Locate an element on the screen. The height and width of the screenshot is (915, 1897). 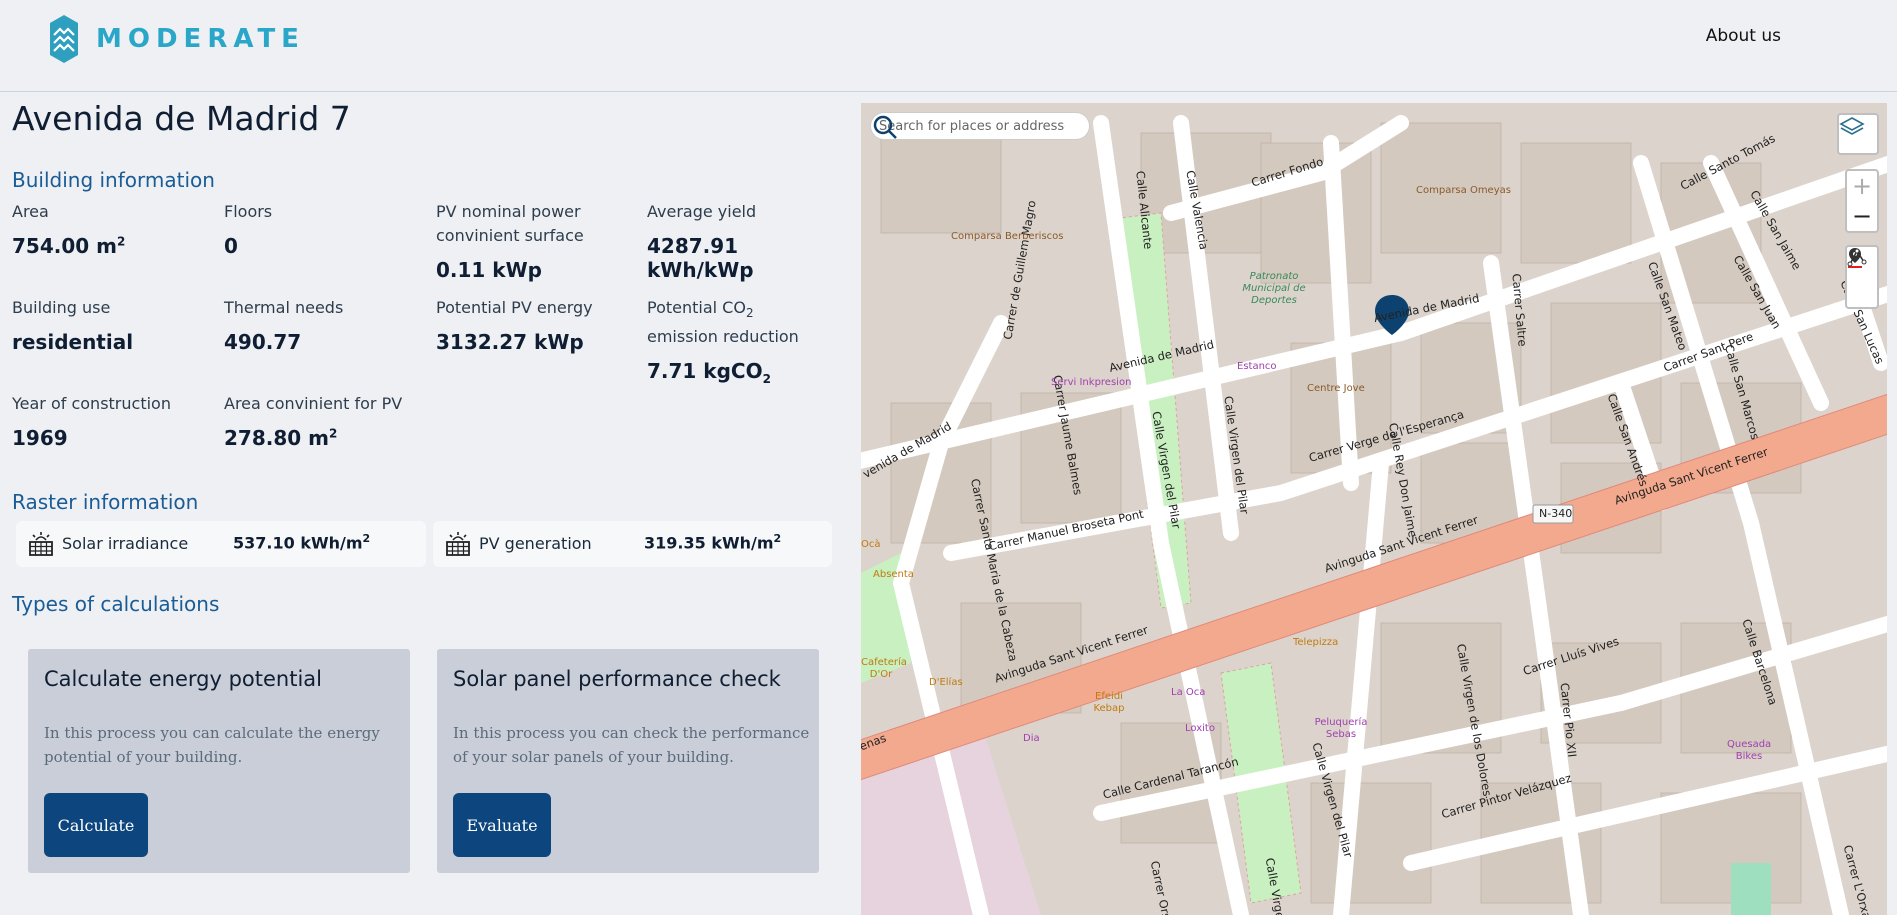
info-thermal-needs-label: Thermal needs is located at coordinates (284, 307).